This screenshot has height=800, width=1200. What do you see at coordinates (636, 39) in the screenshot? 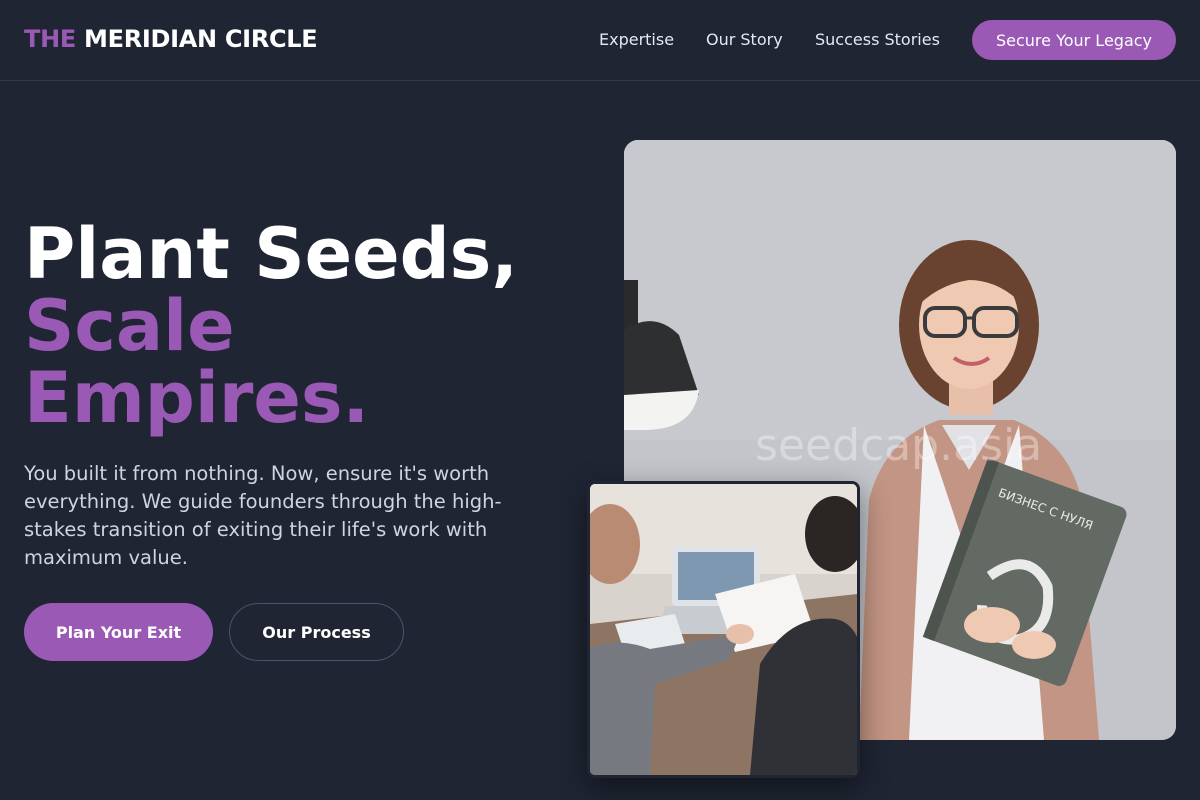
I see `nav-link-expertise: Expertise` at bounding box center [636, 39].